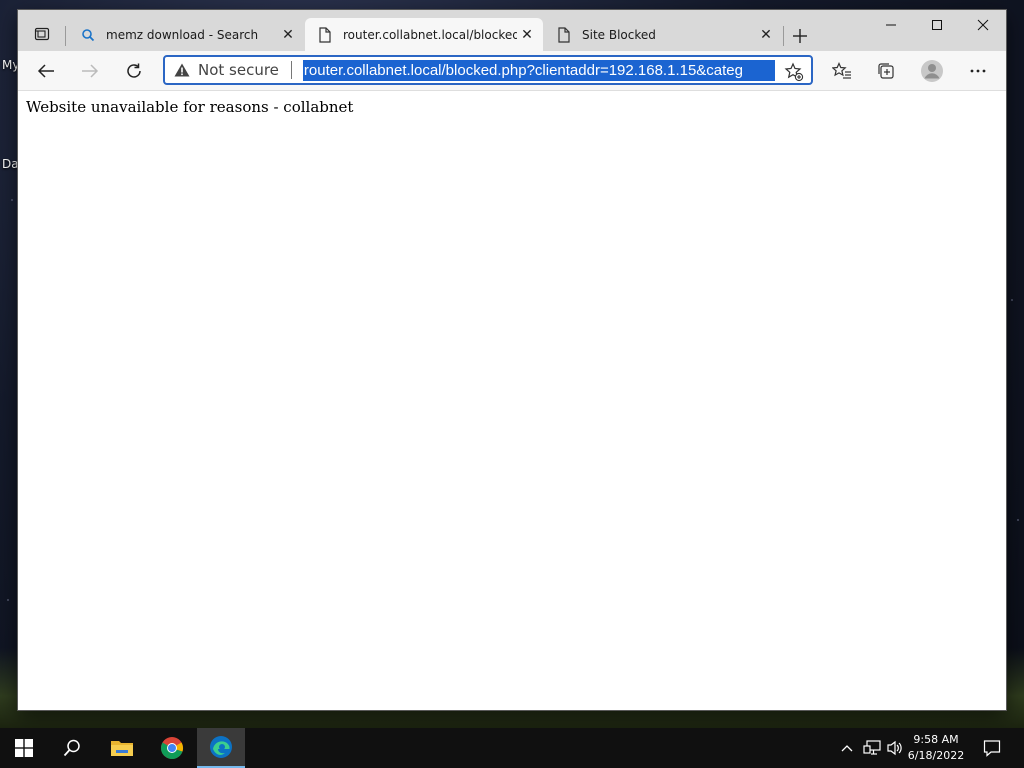 This screenshot has width=1024, height=768. I want to click on tab-site-blocked: Site Blocked ✕, so click(663, 34).